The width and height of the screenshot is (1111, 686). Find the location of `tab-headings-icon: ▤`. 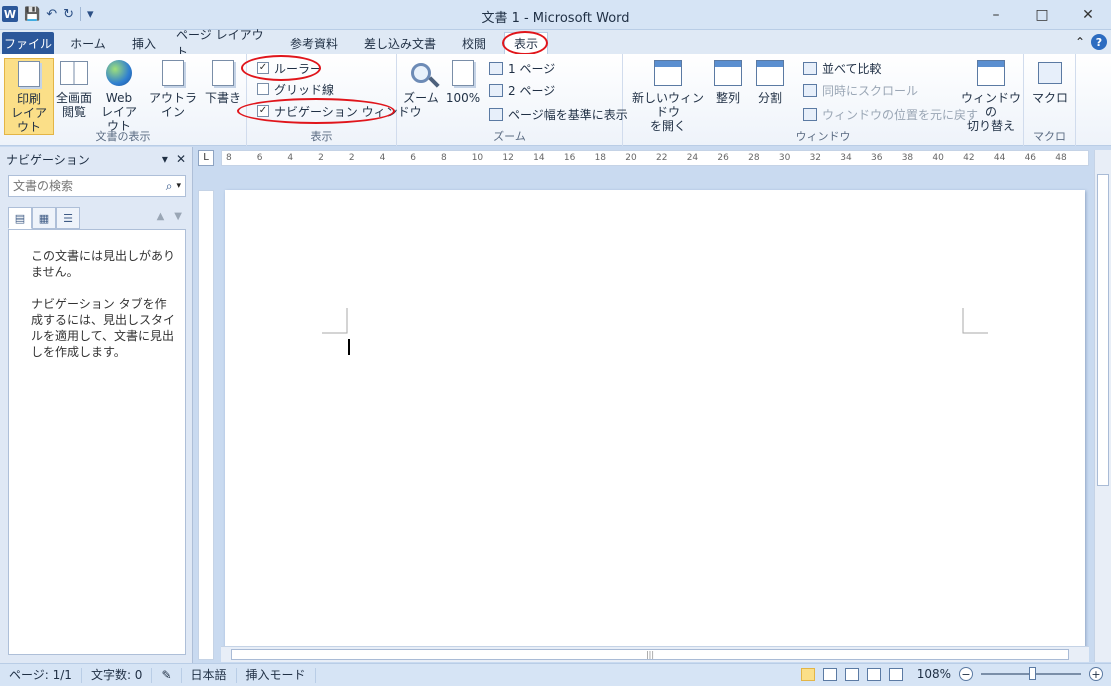

tab-headings-icon: ▤ is located at coordinates (20, 218).